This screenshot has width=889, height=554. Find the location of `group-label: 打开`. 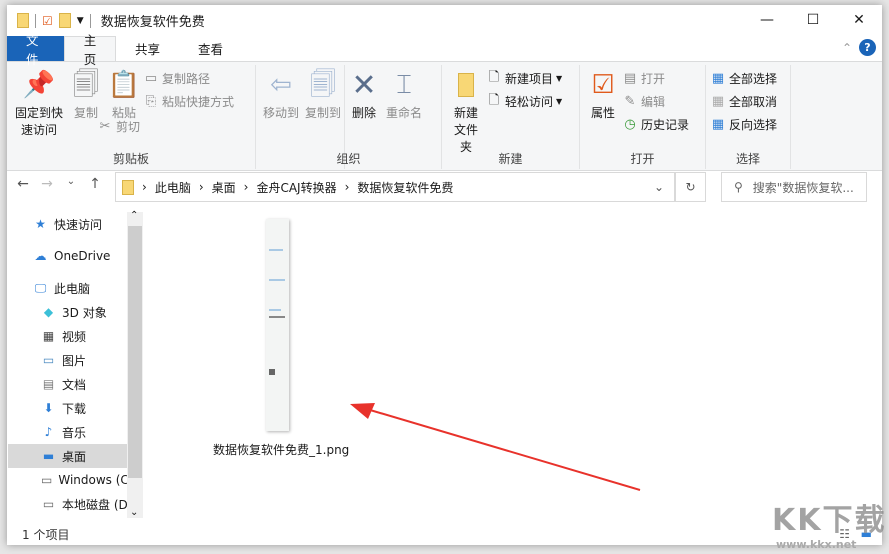

group-label: 打开 is located at coordinates (642, 159).